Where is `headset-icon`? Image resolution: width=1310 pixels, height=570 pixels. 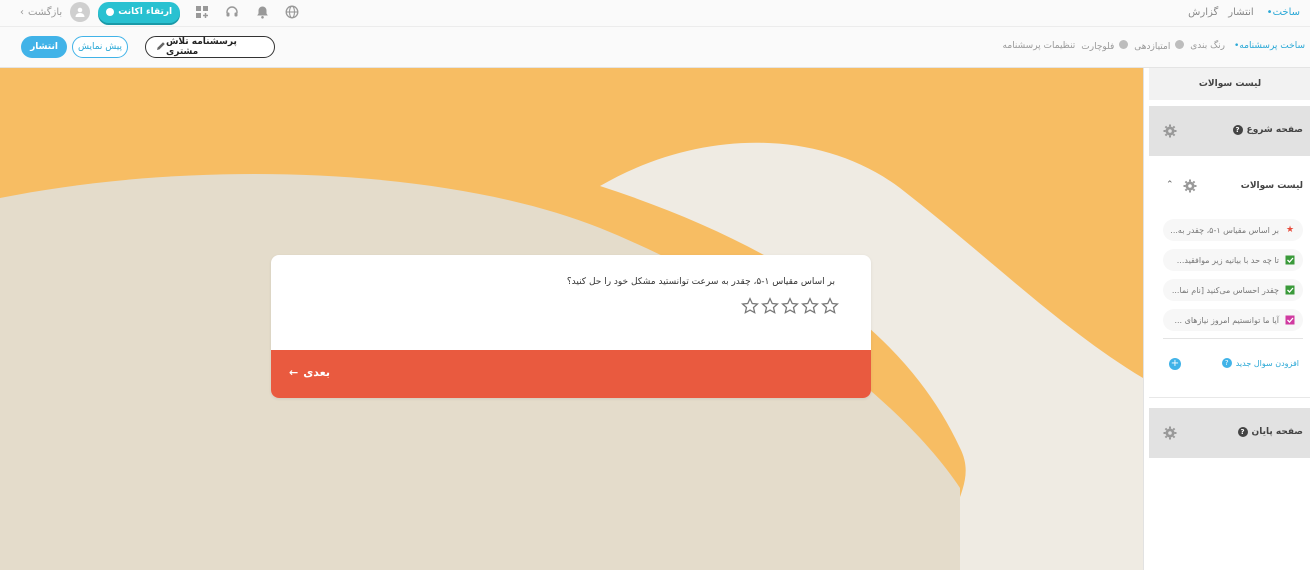 headset-icon is located at coordinates (232, 12).